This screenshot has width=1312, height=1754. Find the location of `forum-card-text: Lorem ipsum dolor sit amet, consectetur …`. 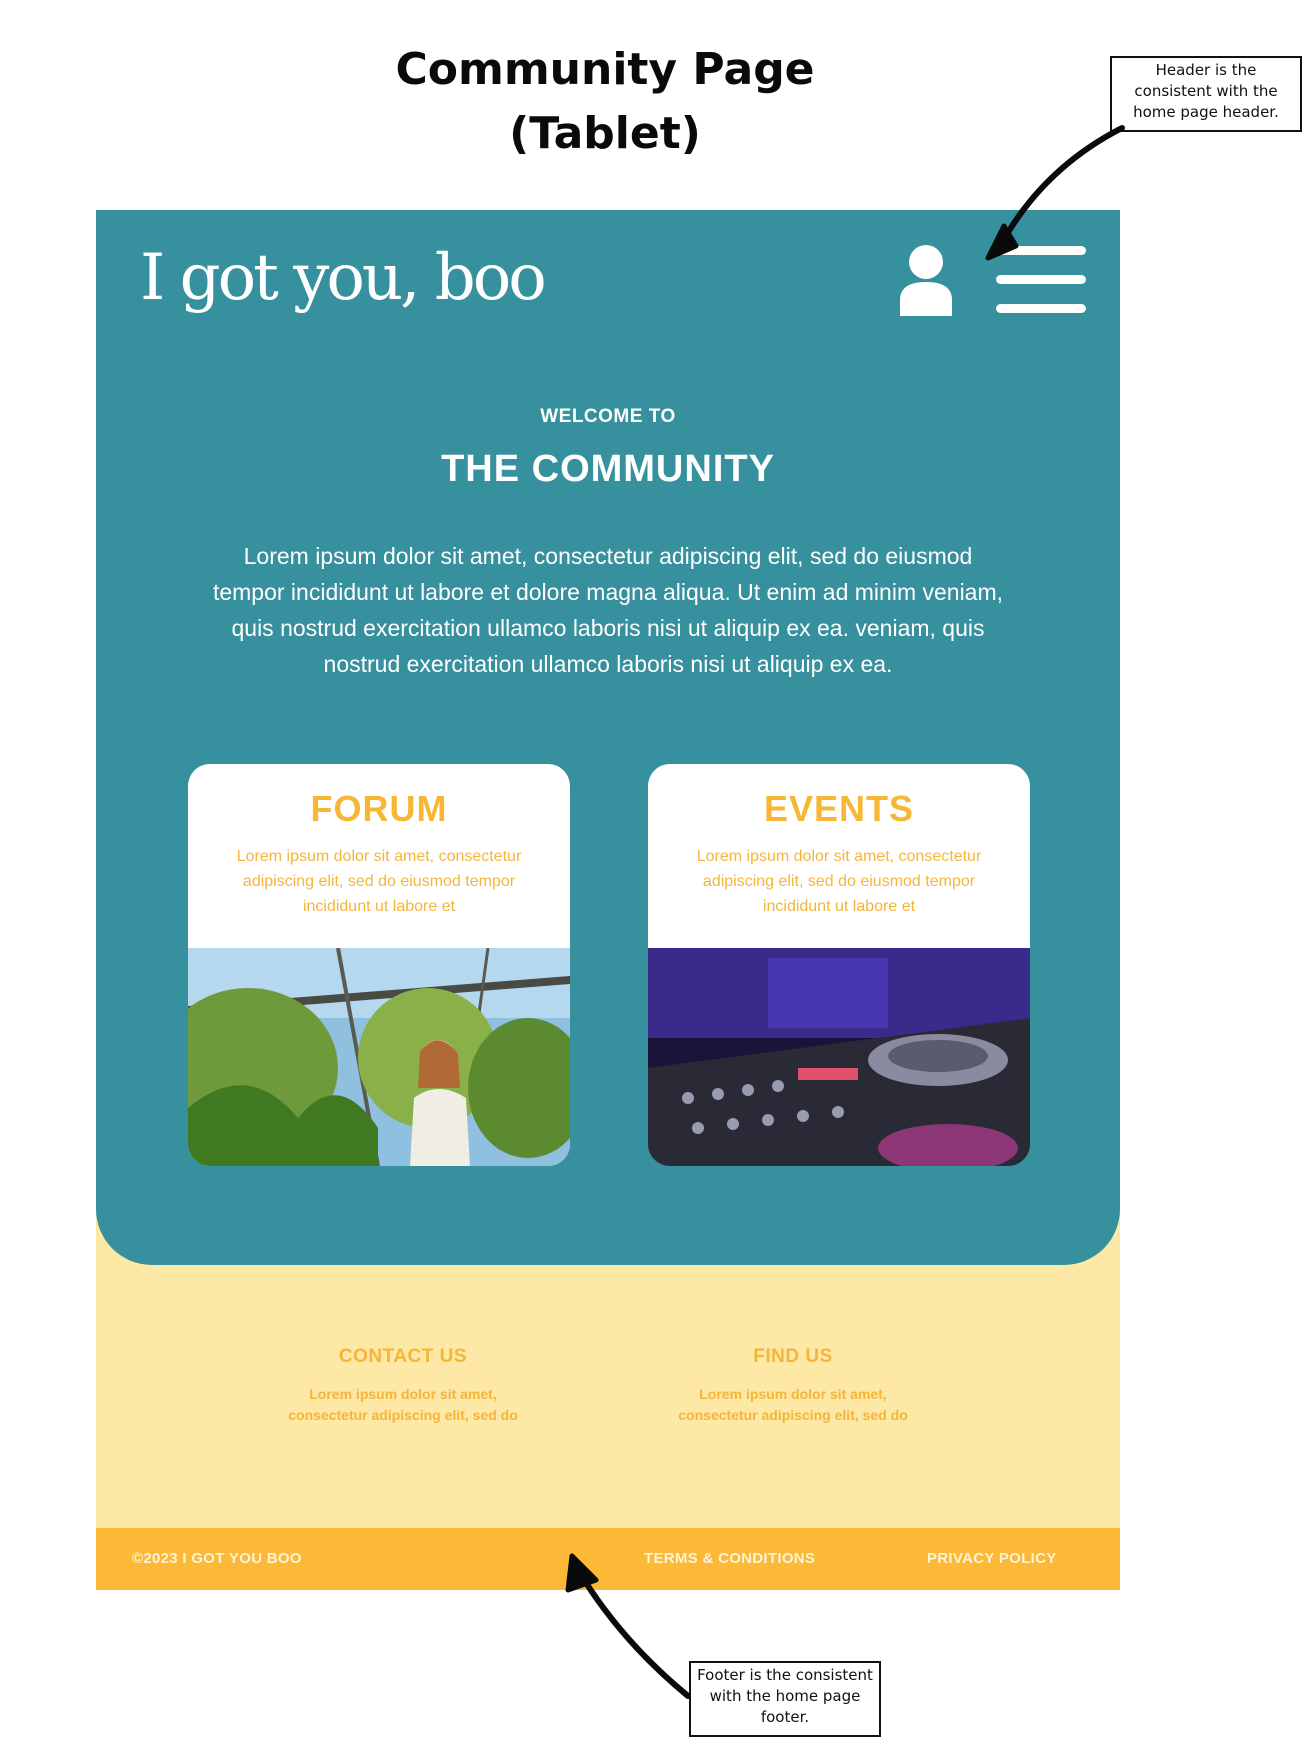

forum-card-text: Lorem ipsum dolor sit amet, consectetur … is located at coordinates (379, 881).